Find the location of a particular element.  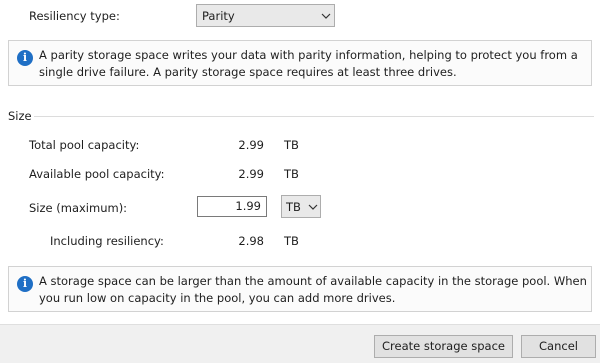

size-unit-select: TB is located at coordinates (301, 206).